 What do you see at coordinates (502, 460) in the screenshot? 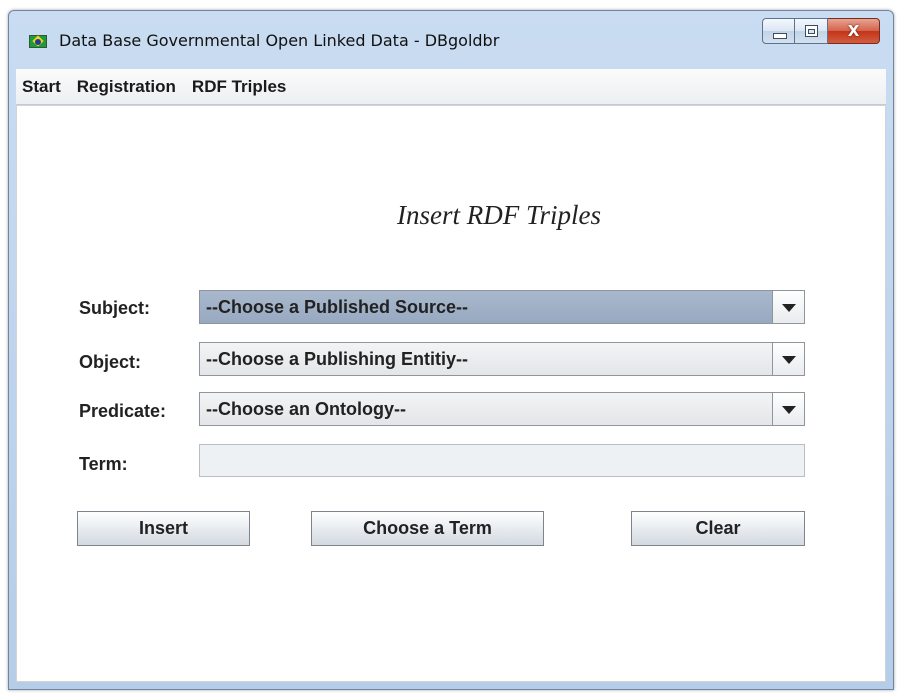
I see `term-field` at bounding box center [502, 460].